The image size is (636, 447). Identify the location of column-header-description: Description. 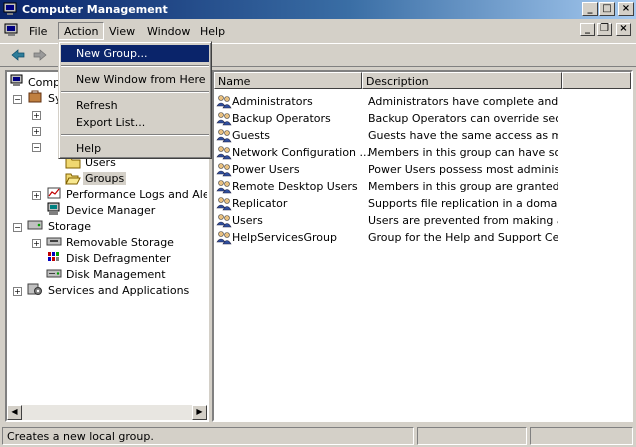
(462, 80).